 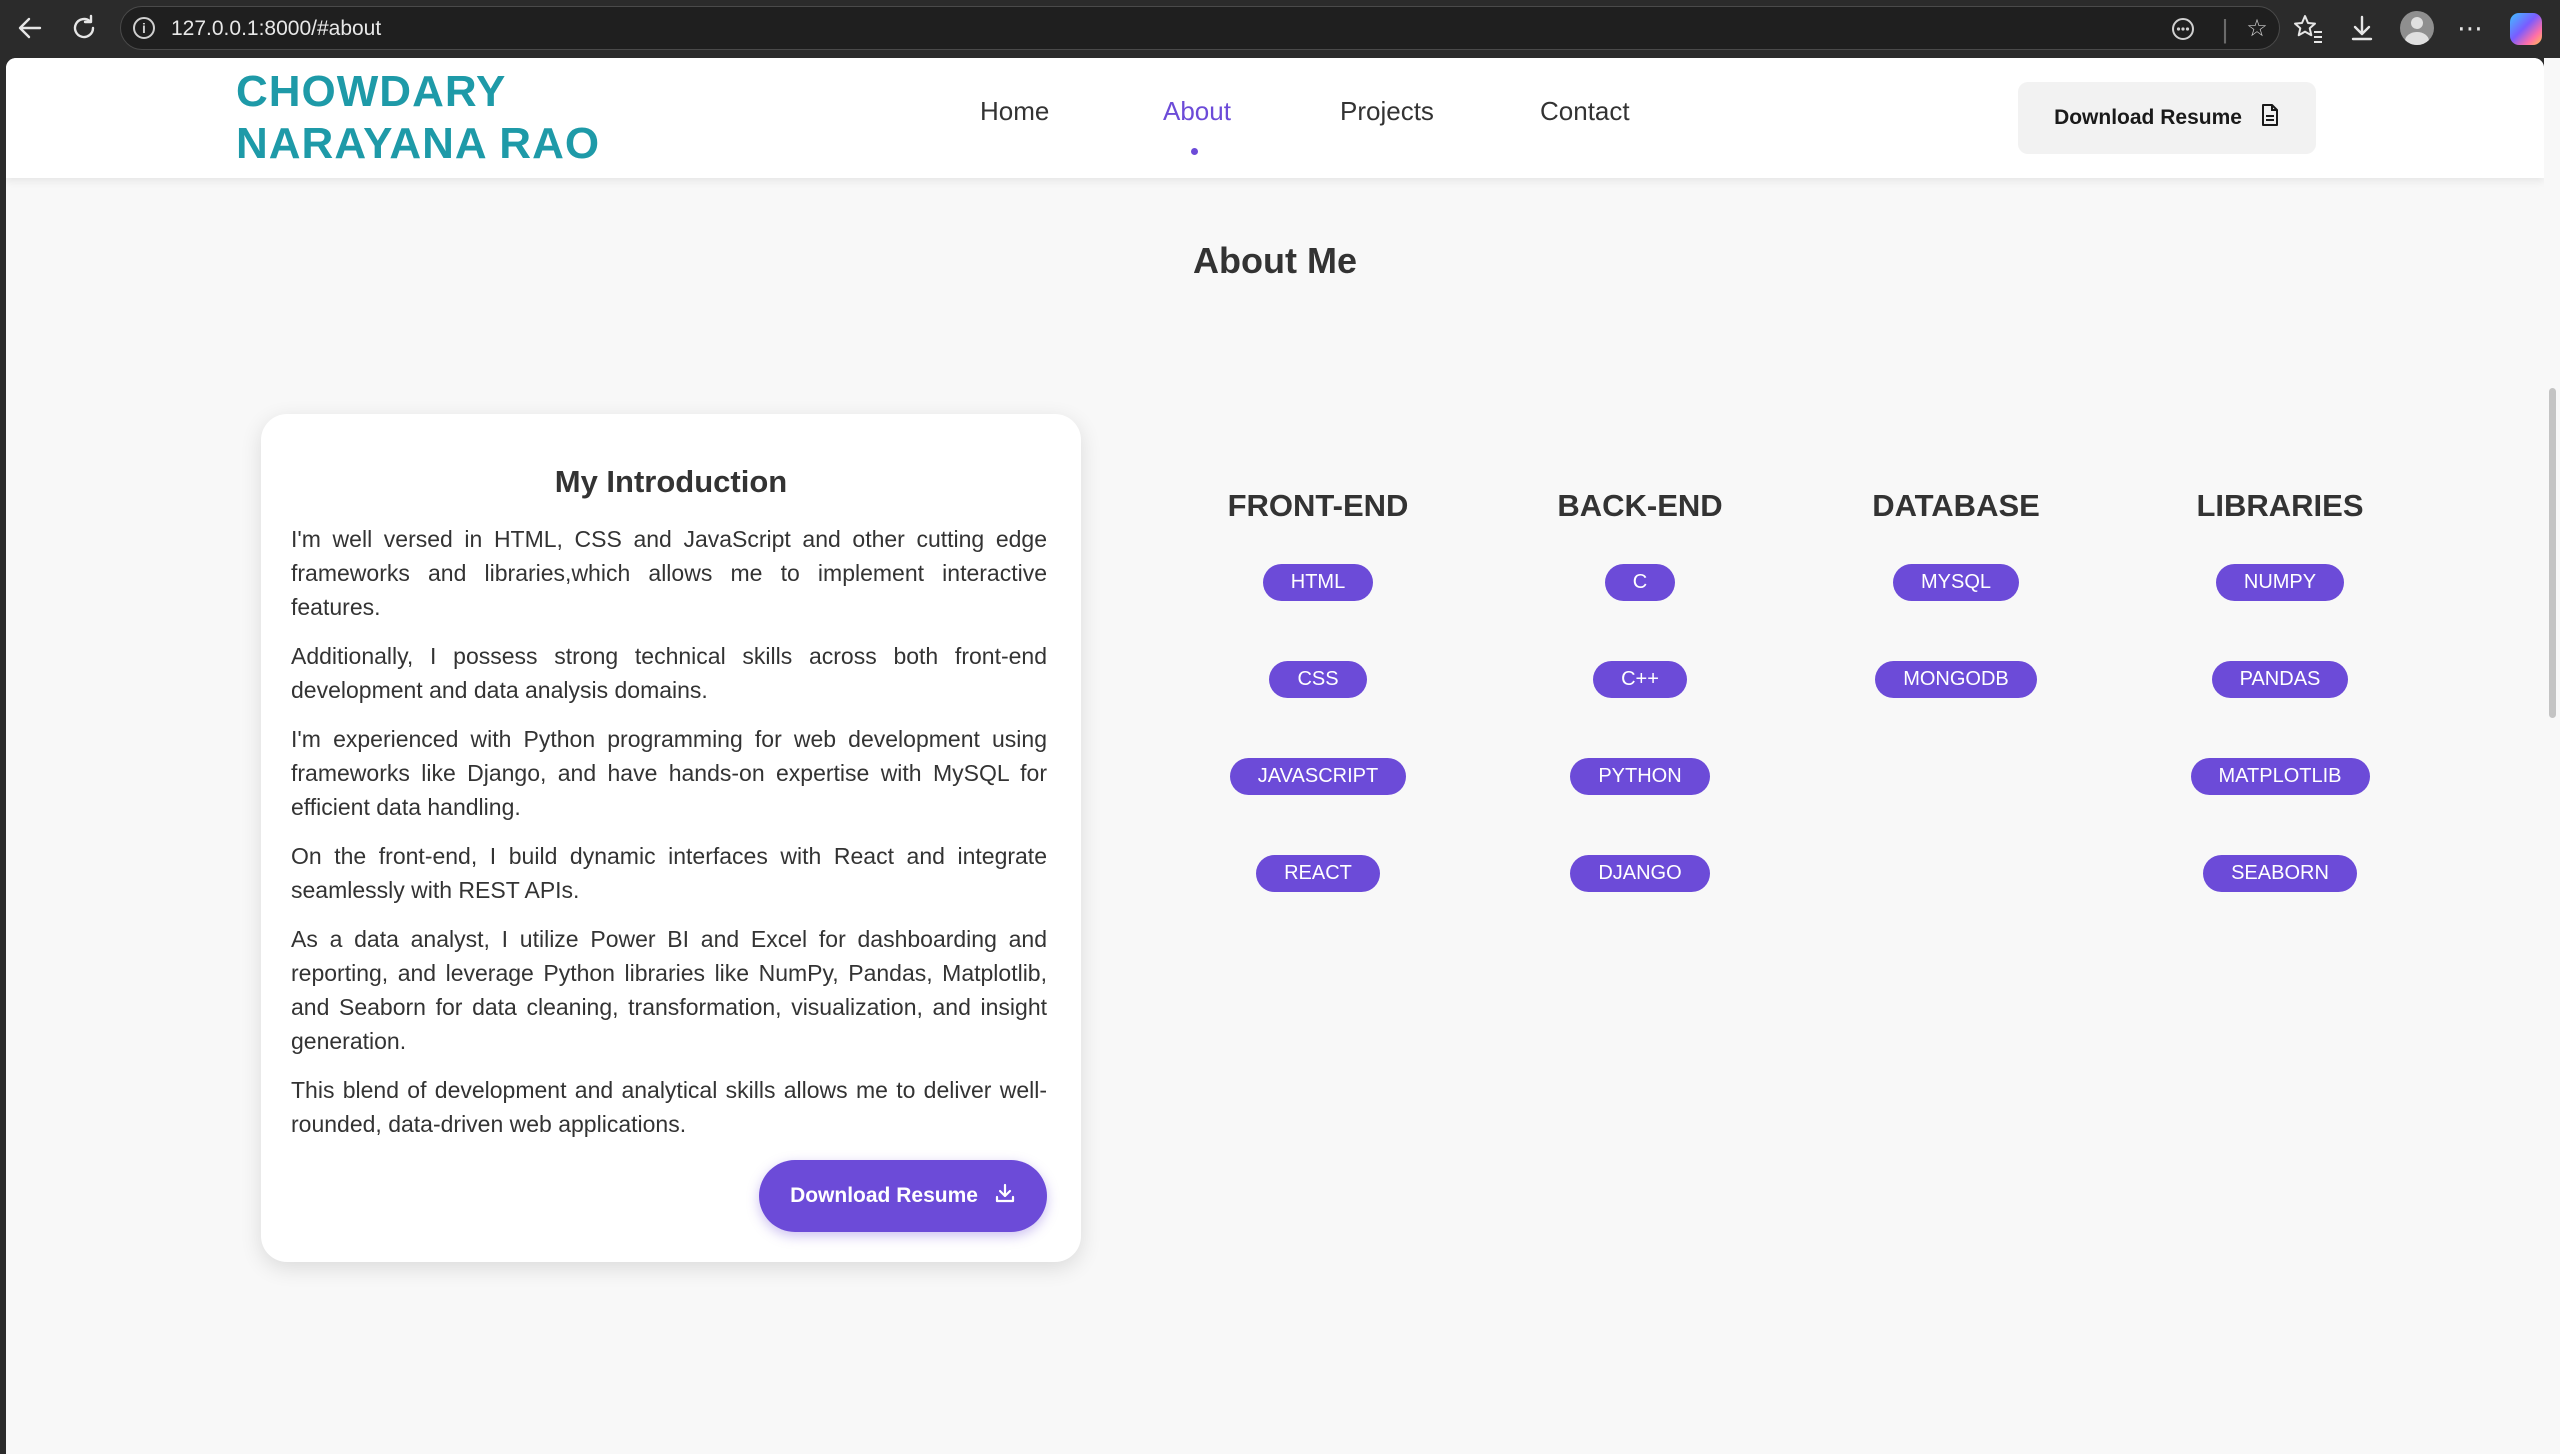 I want to click on favorites-icon, so click(x=2308, y=28).